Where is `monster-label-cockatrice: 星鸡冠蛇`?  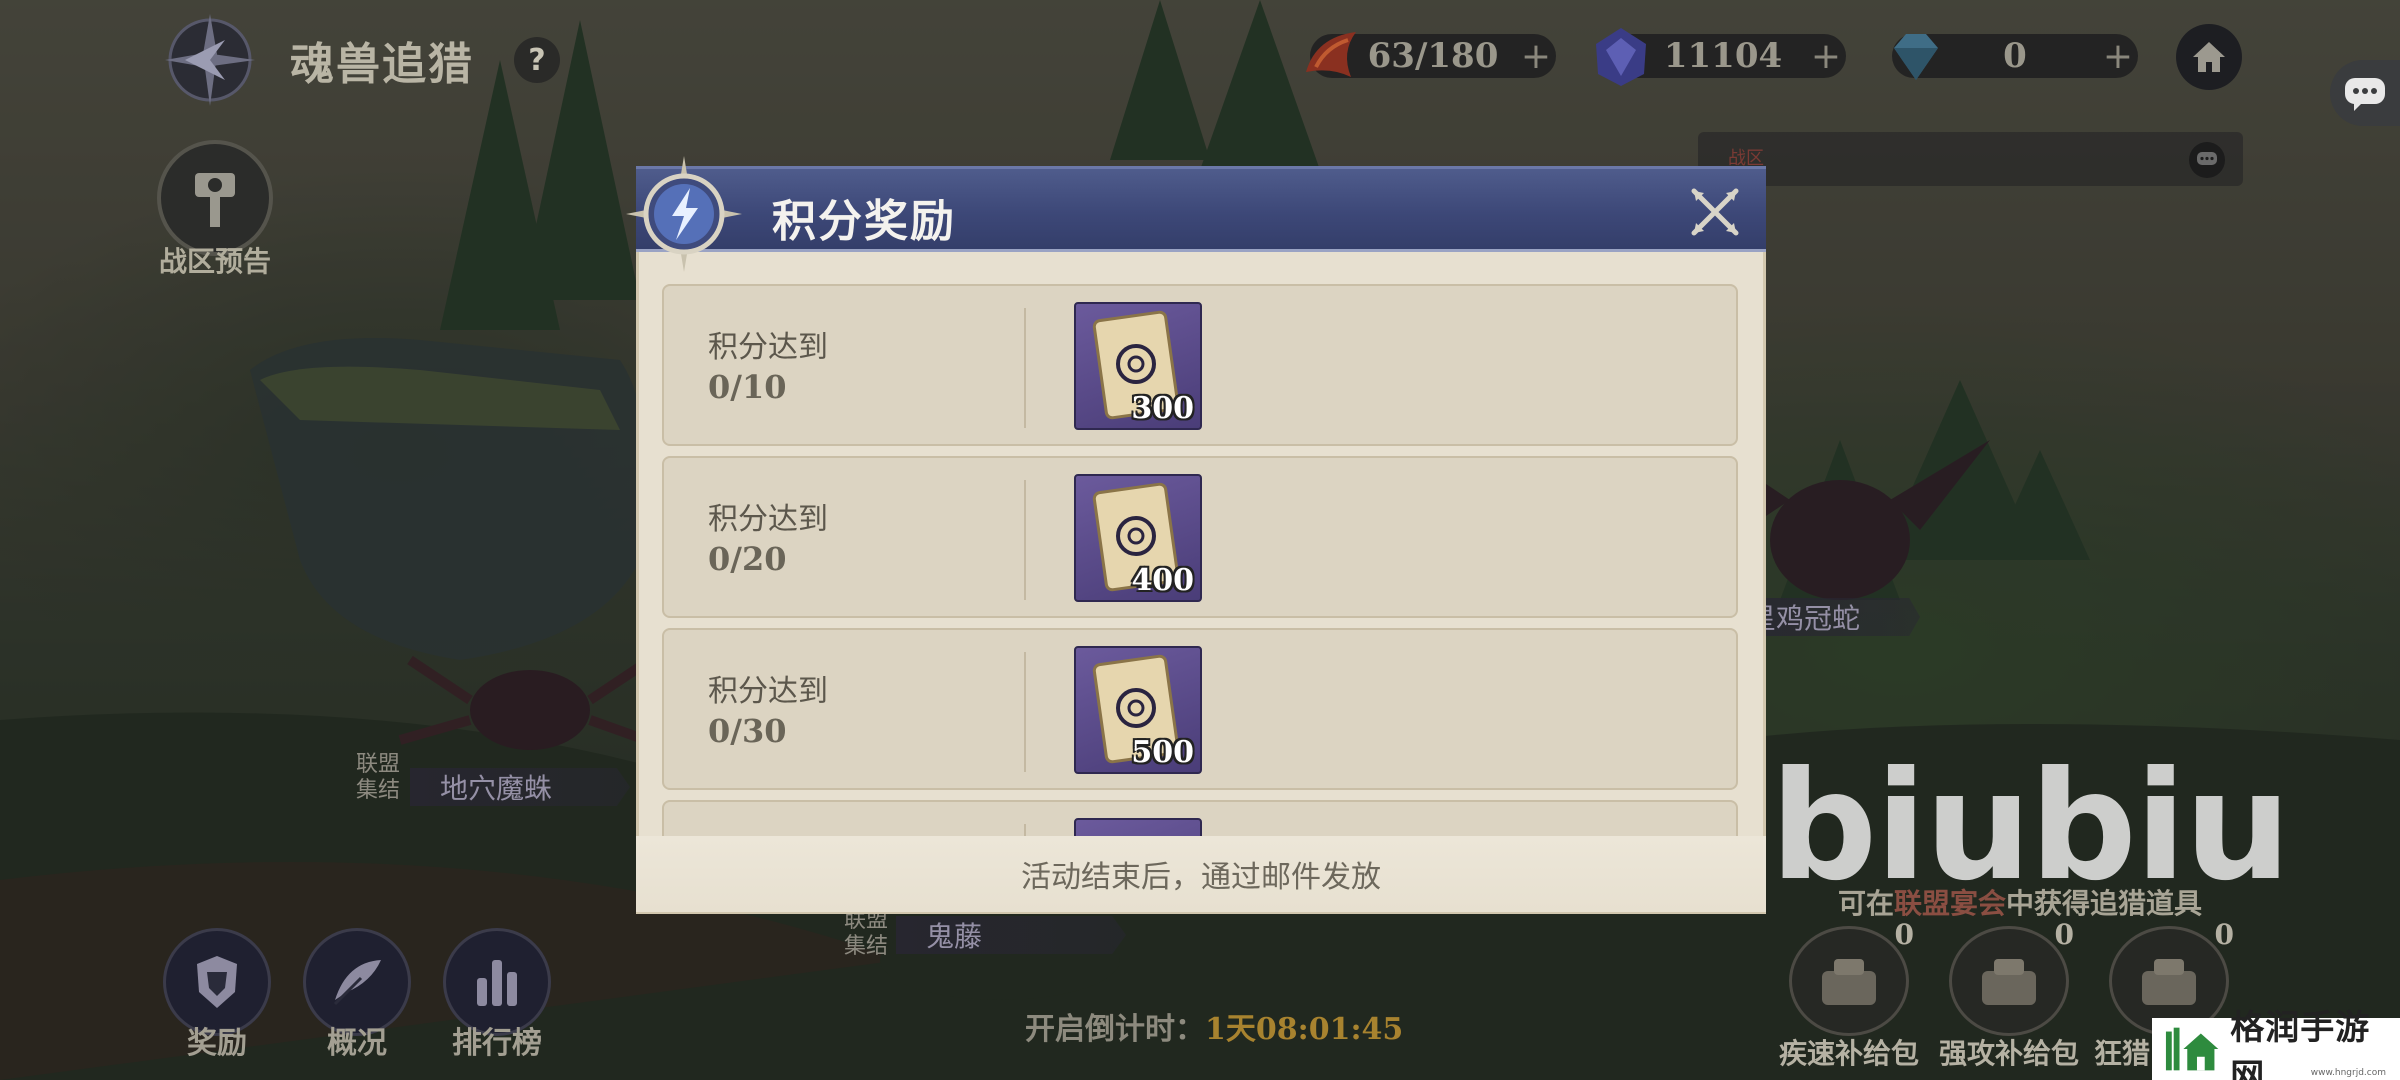
monster-label-cockatrice: 星鸡冠蛇 is located at coordinates (1830, 617).